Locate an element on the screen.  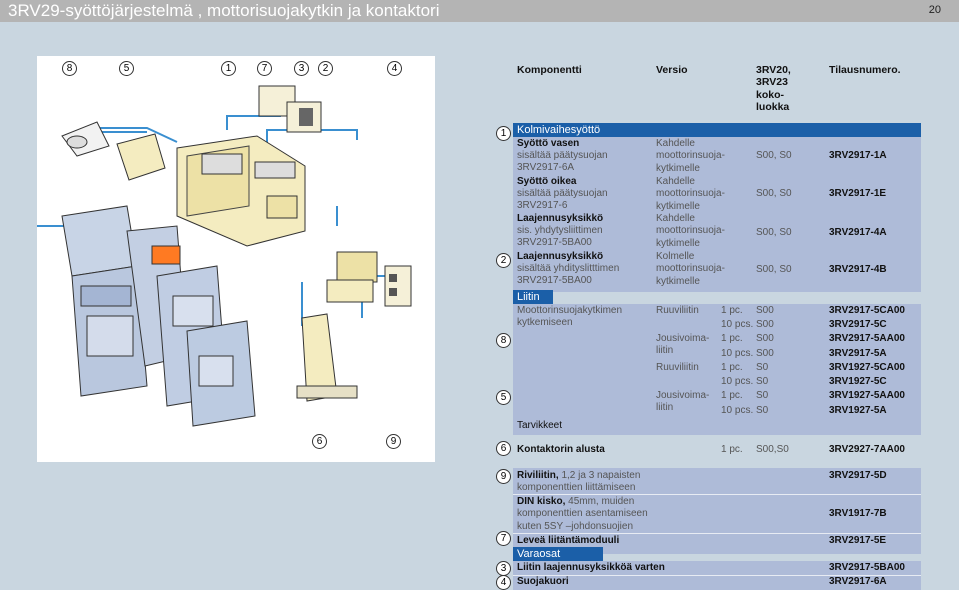
acc-item3-order: 3RV2917-5E is located at coordinates (858, 540).